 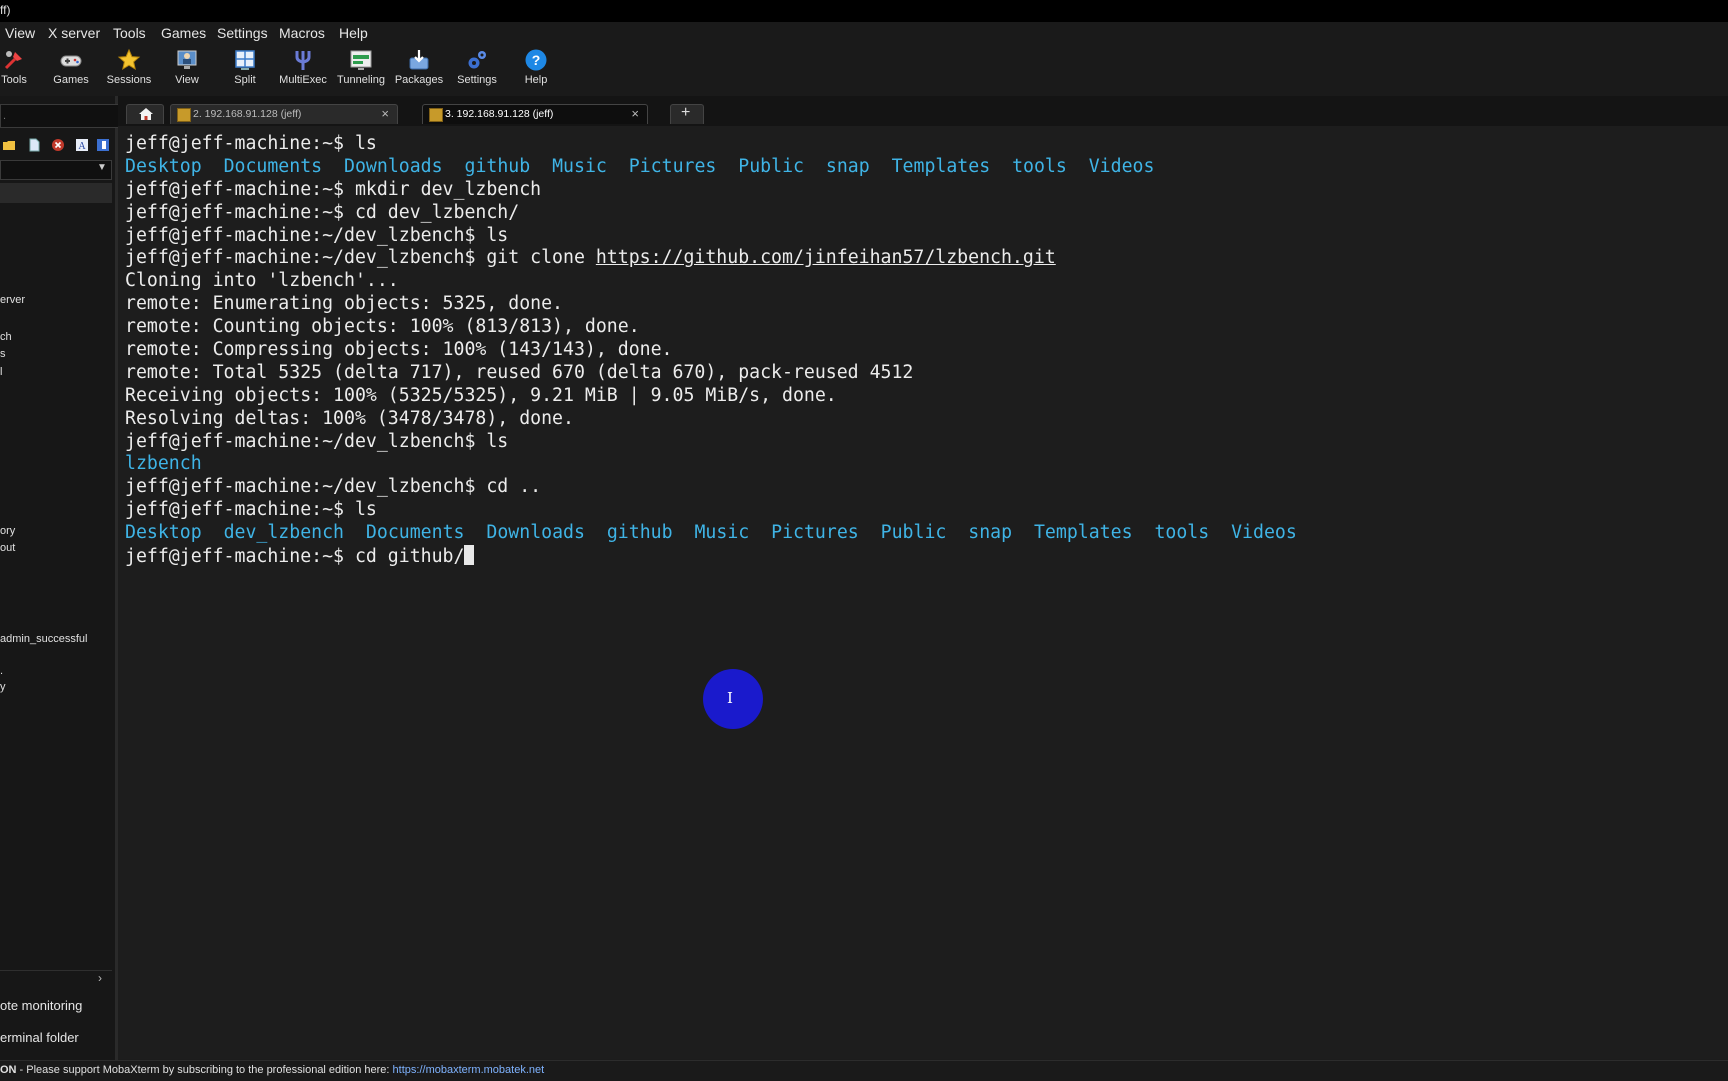 What do you see at coordinates (58, 145) in the screenshot?
I see `delete-icon` at bounding box center [58, 145].